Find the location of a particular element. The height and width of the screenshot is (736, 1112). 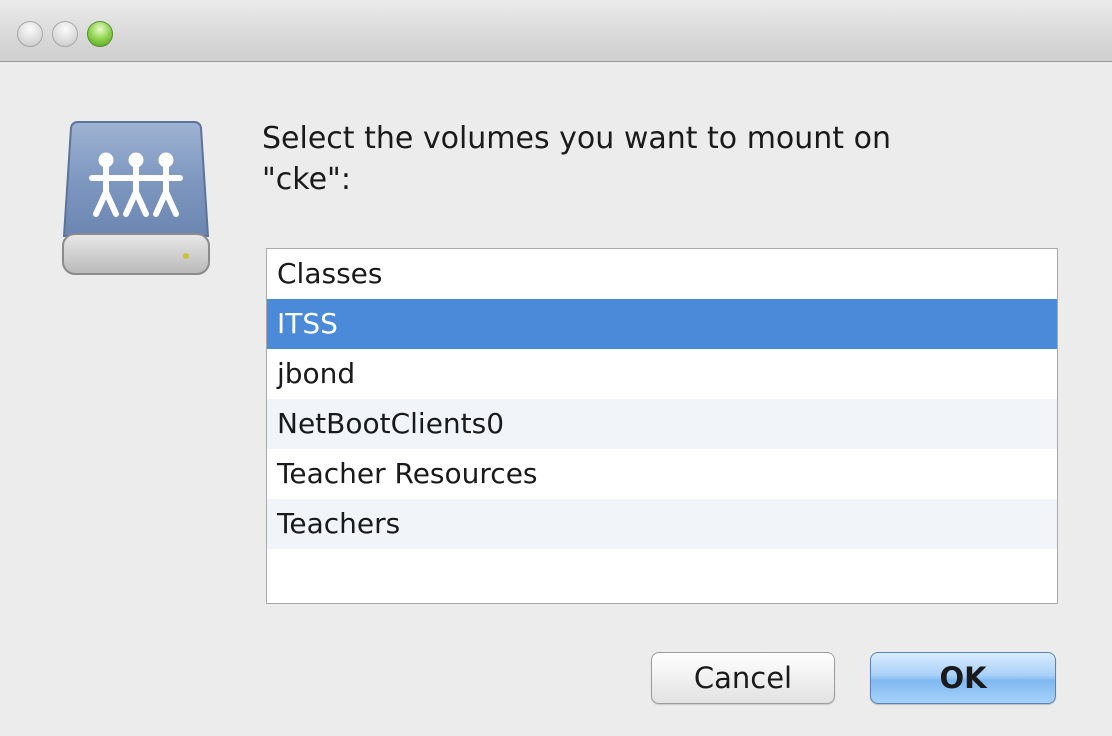

list-item: Teacher Resources is located at coordinates (662, 474).